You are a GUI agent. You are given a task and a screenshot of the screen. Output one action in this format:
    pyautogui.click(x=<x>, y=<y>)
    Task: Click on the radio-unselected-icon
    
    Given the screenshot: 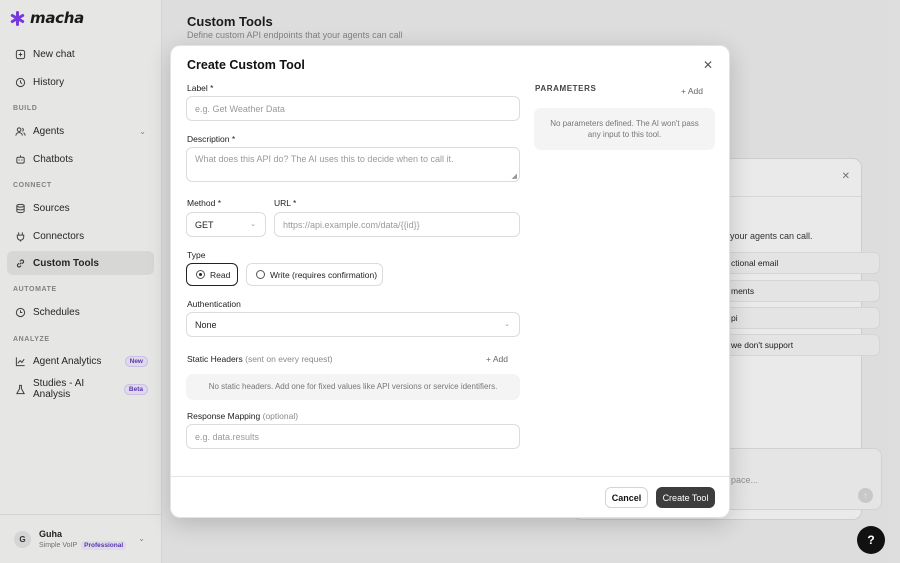 What is the action you would take?
    pyautogui.click(x=260, y=274)
    